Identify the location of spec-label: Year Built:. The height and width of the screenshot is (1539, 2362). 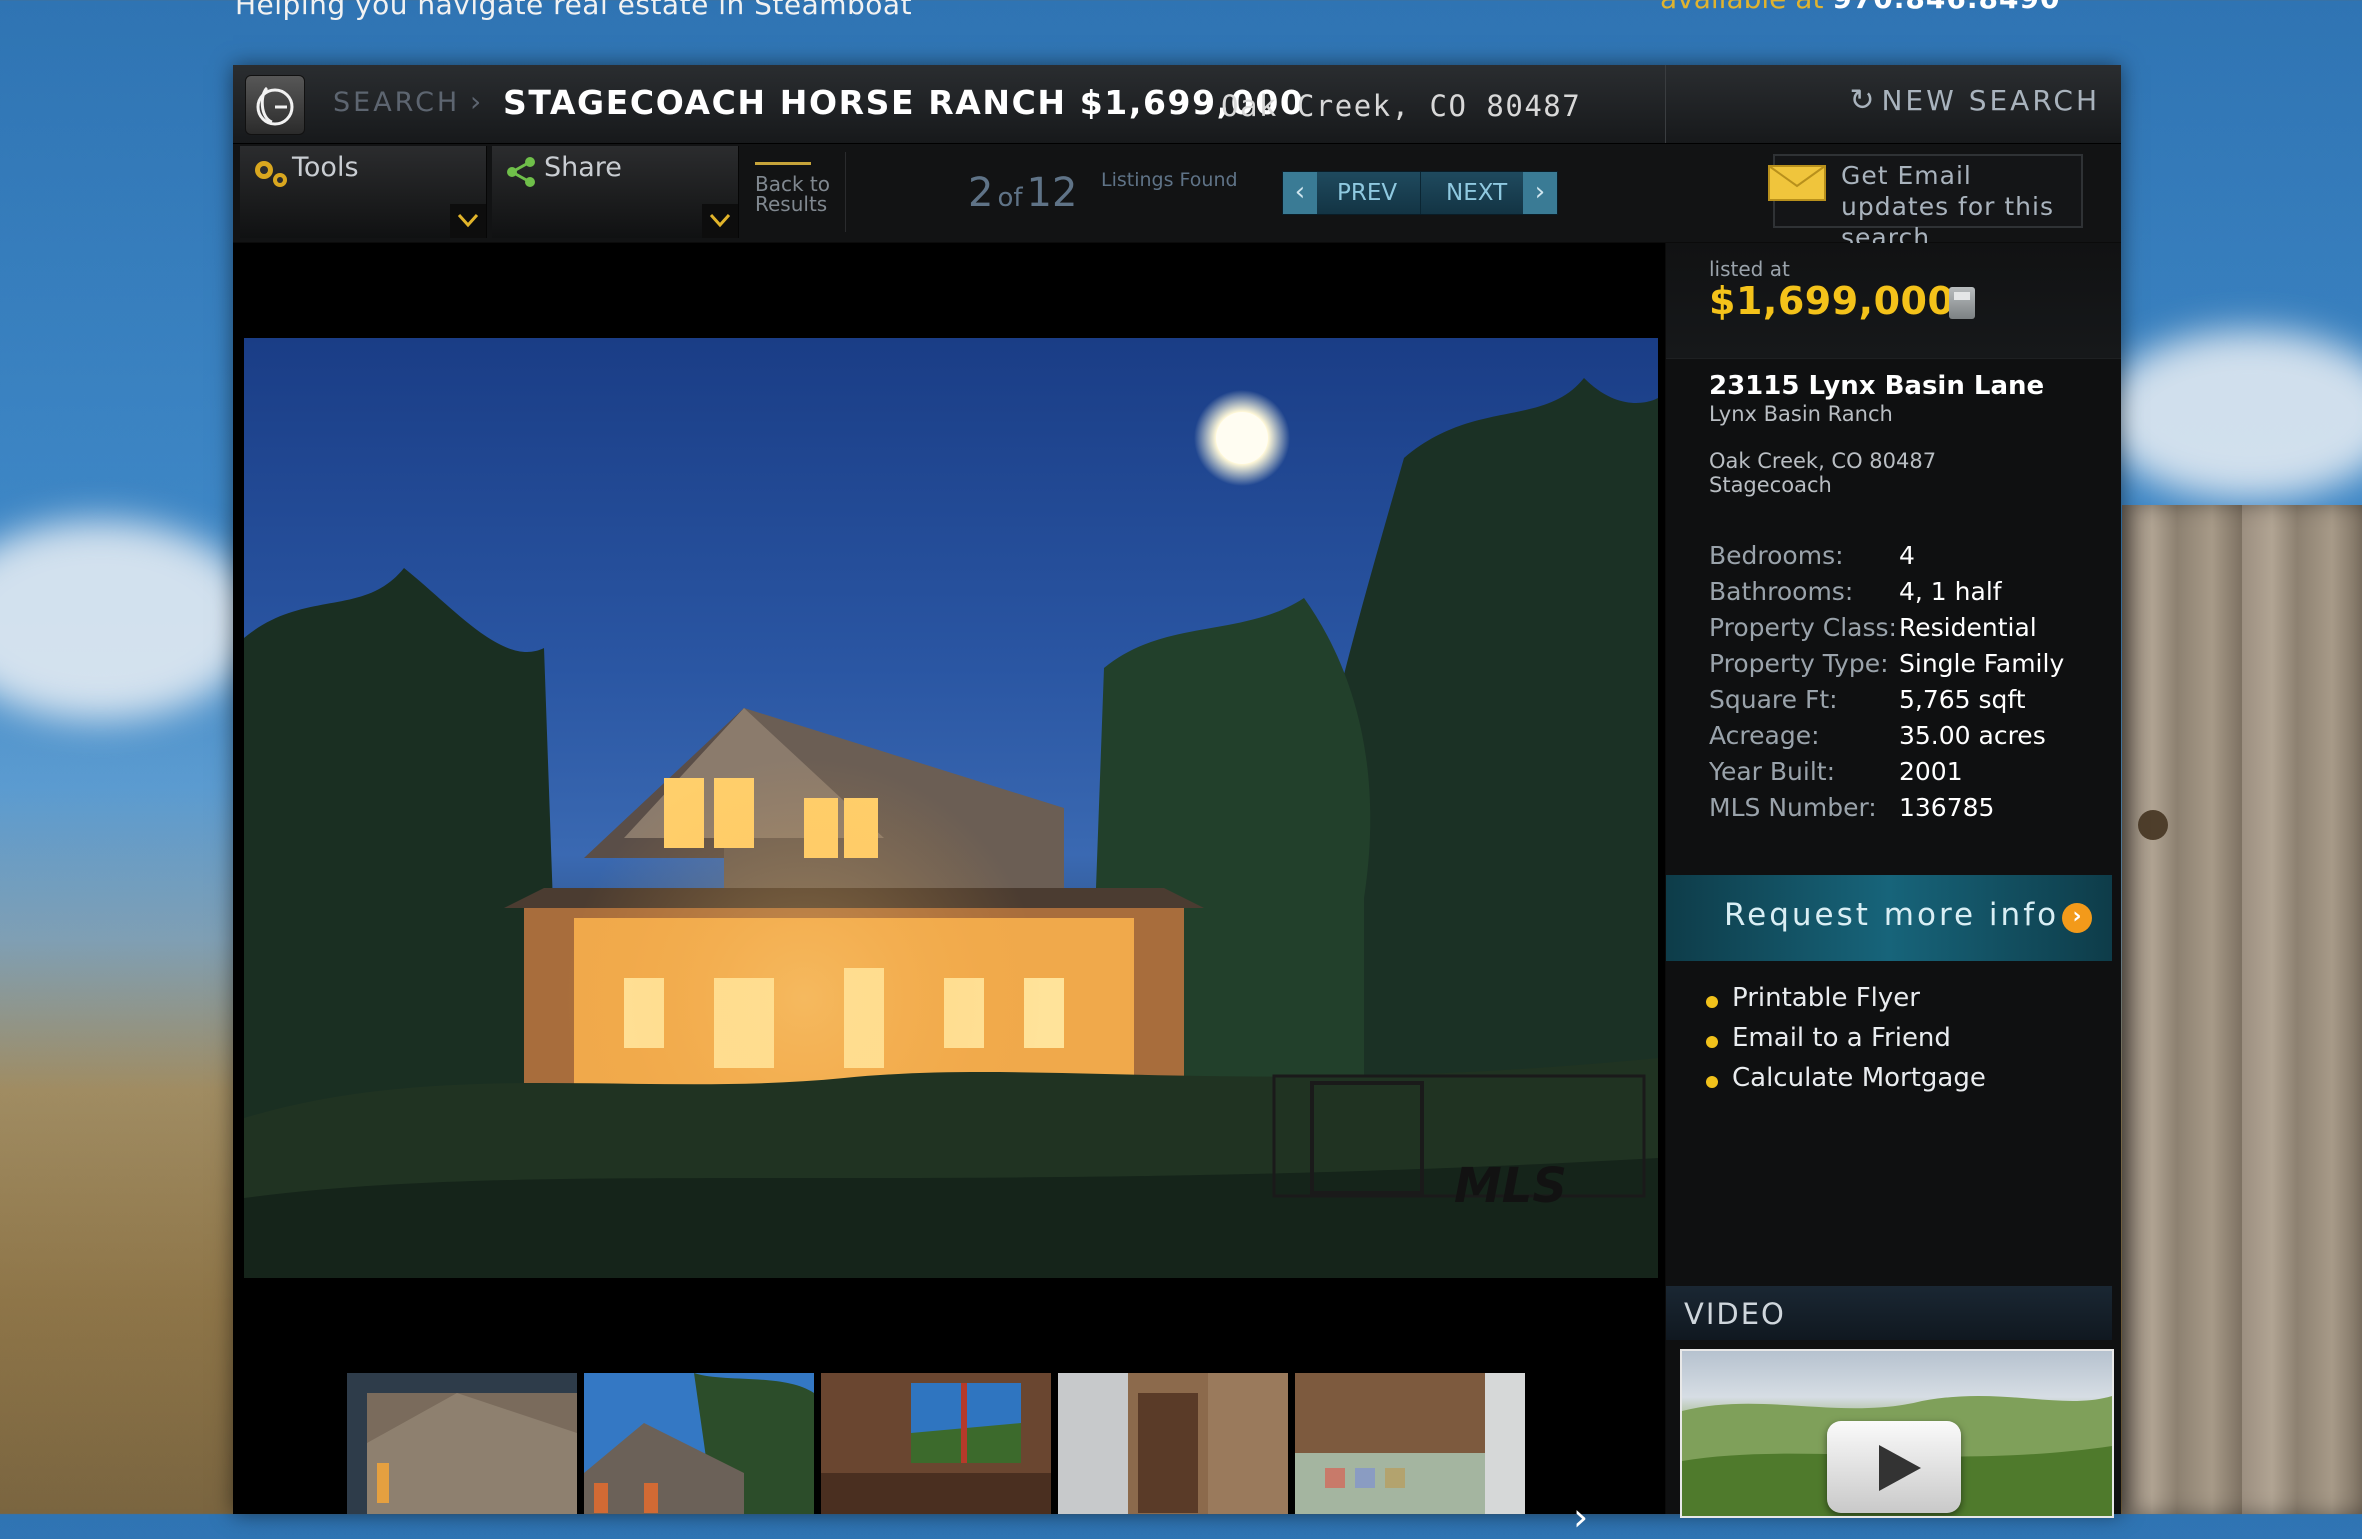
(1772, 771).